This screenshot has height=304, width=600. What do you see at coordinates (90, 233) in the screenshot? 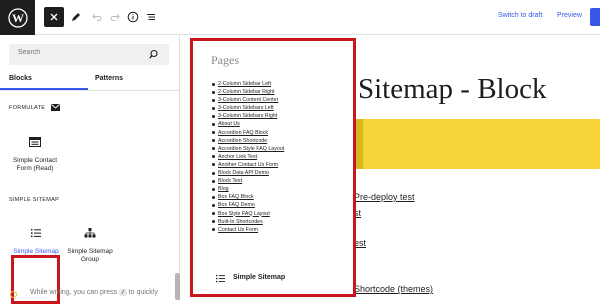
I see `sitemap-group-icon` at bounding box center [90, 233].